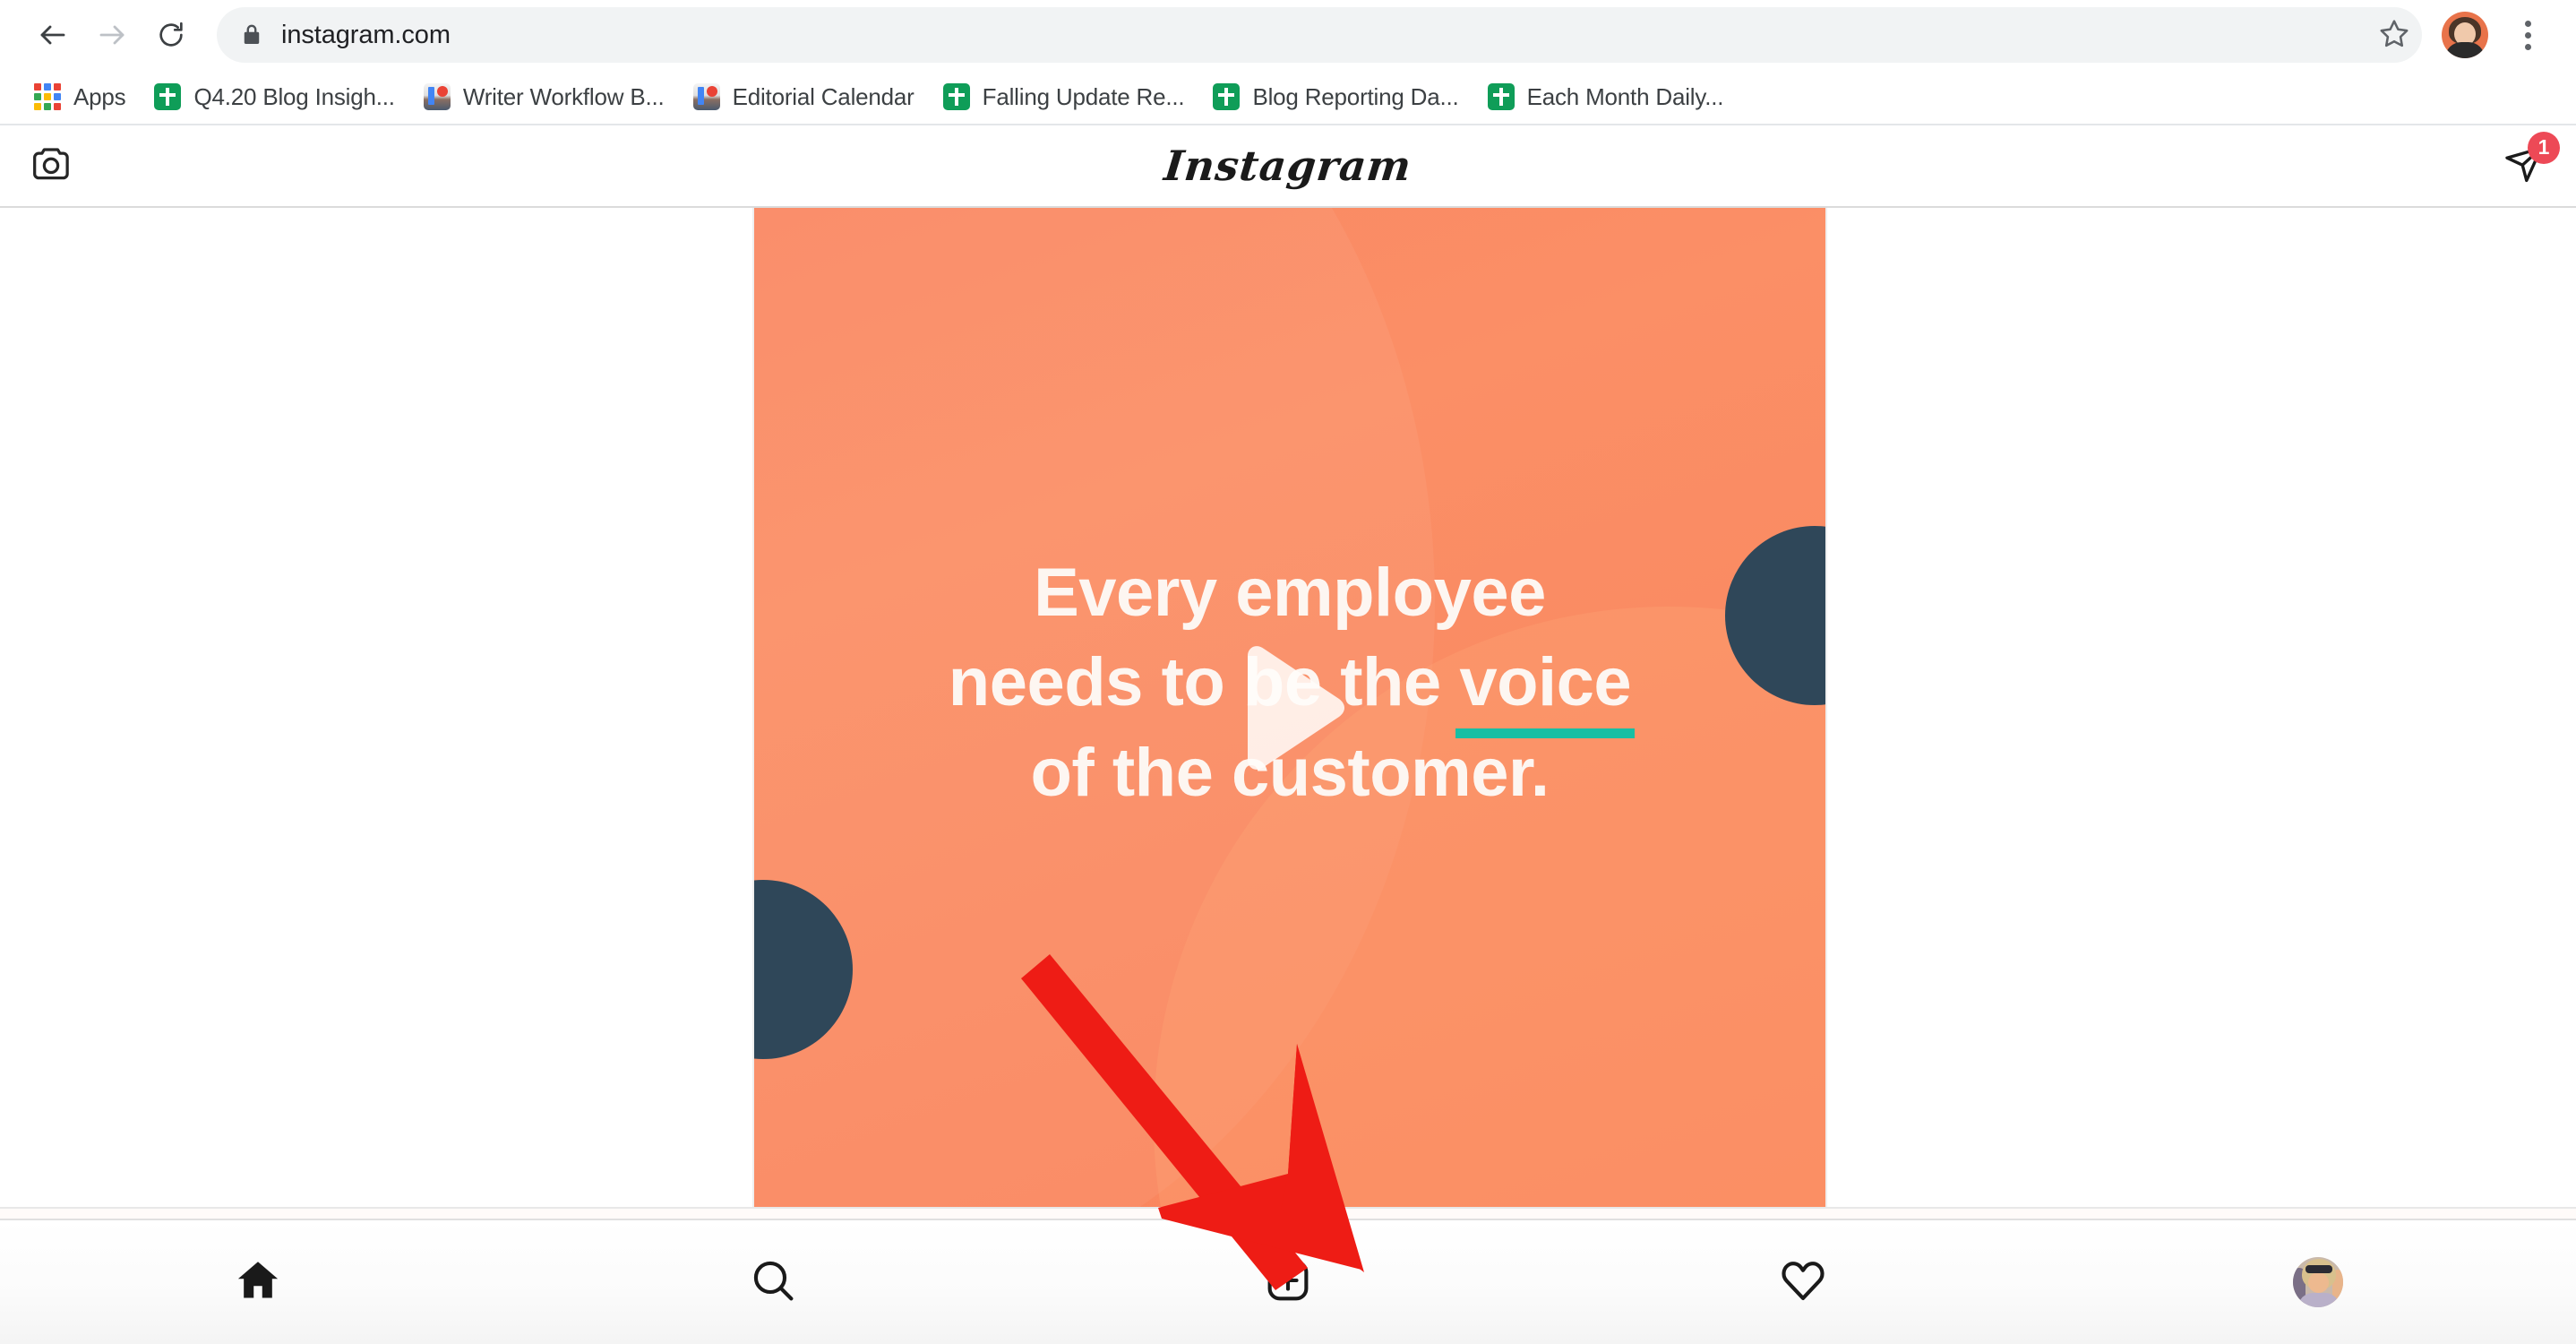 The image size is (2576, 1344). I want to click on nav-search-button, so click(772, 1282).